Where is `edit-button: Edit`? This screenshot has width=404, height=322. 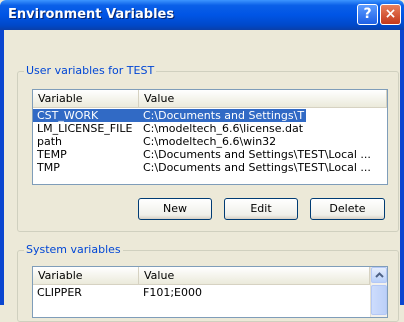 edit-button: Edit is located at coordinates (261, 209).